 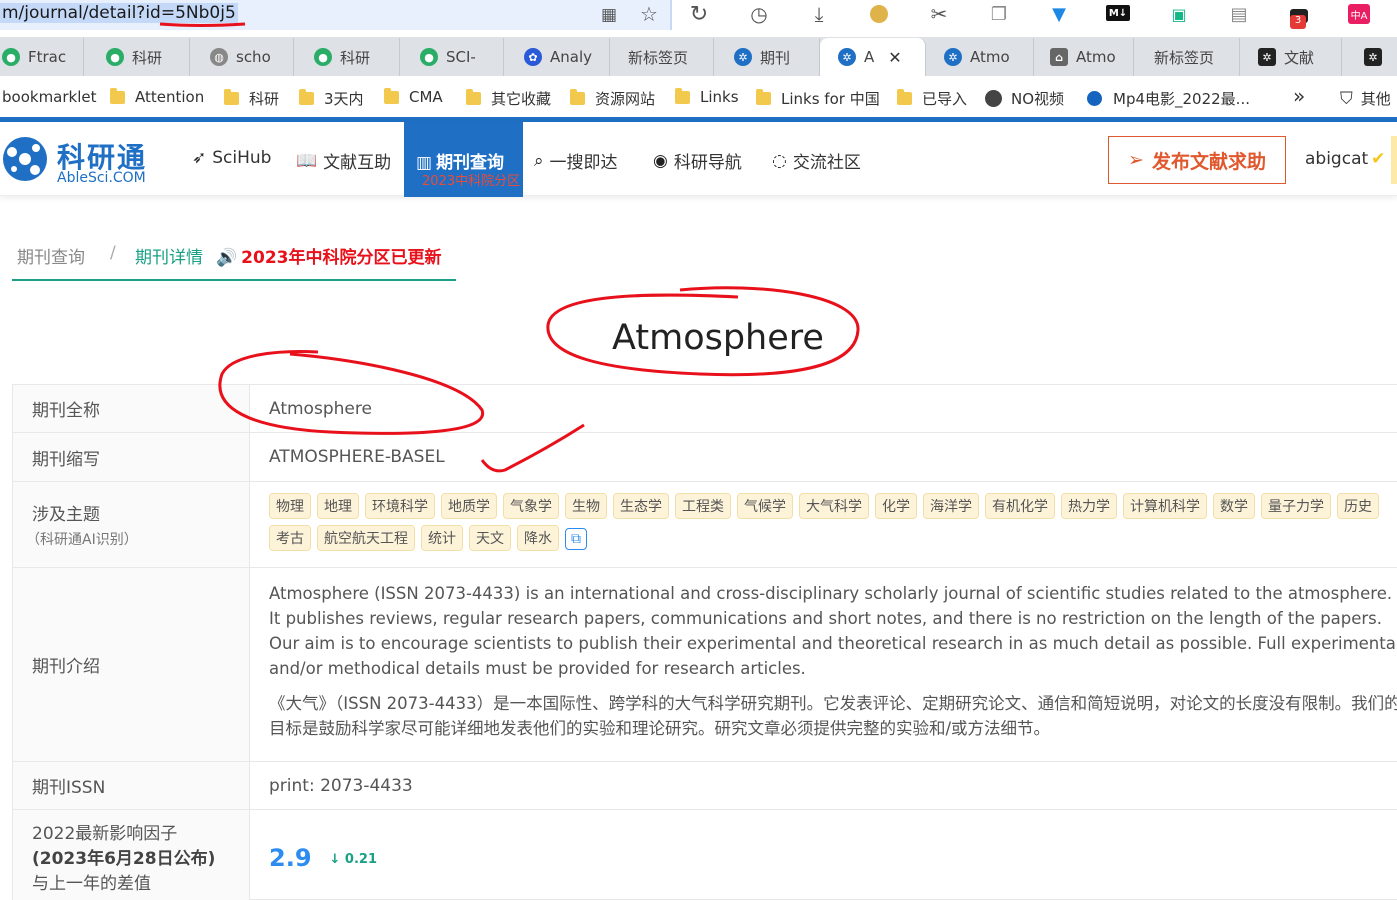 I want to click on checkmark-annotation, so click(x=532, y=448).